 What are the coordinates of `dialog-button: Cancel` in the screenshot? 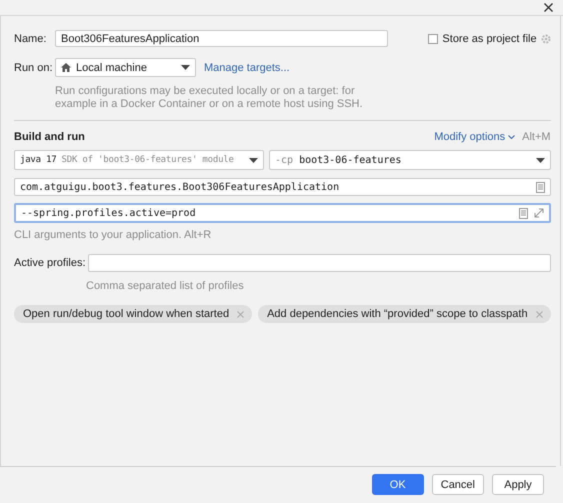 It's located at (458, 484).